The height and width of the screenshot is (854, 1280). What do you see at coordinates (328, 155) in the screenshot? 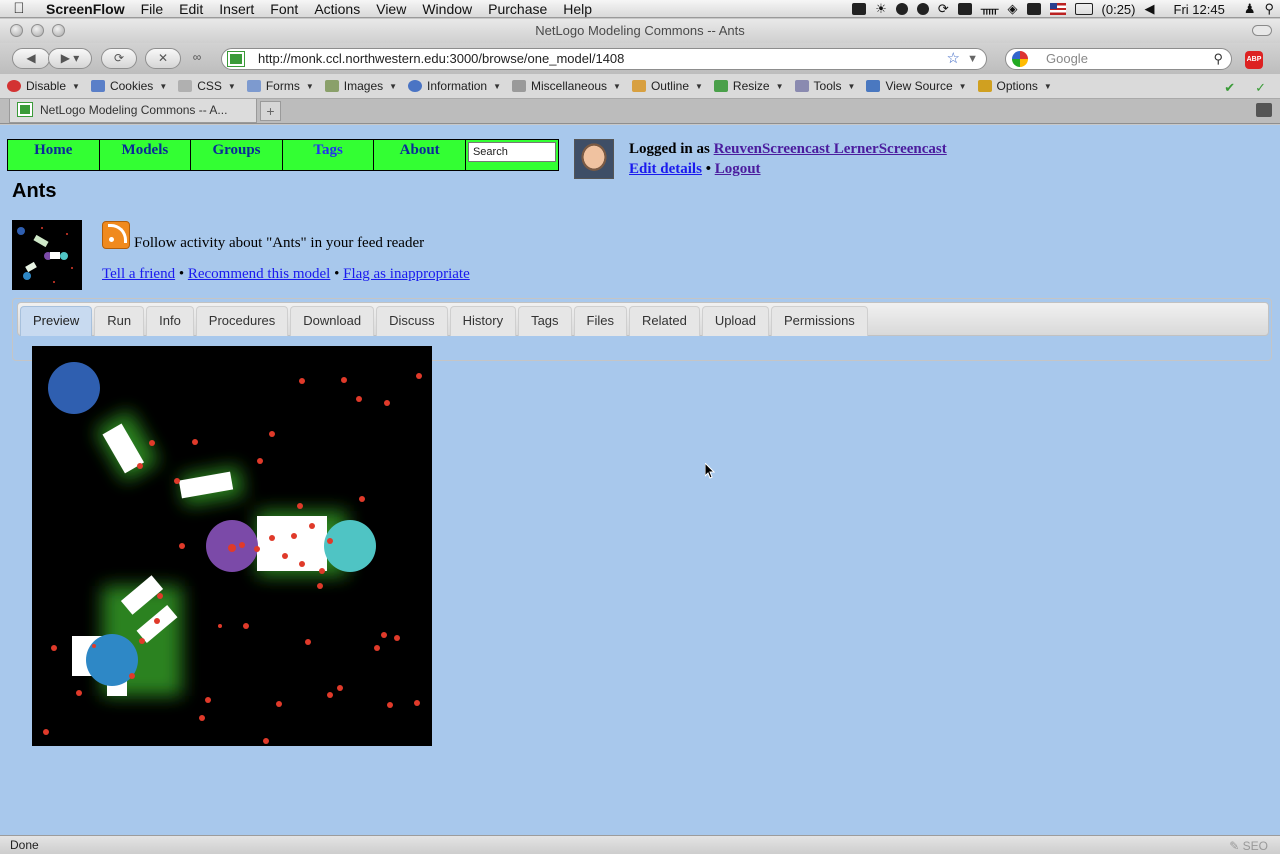
I see `nav-tags: Tags` at bounding box center [328, 155].